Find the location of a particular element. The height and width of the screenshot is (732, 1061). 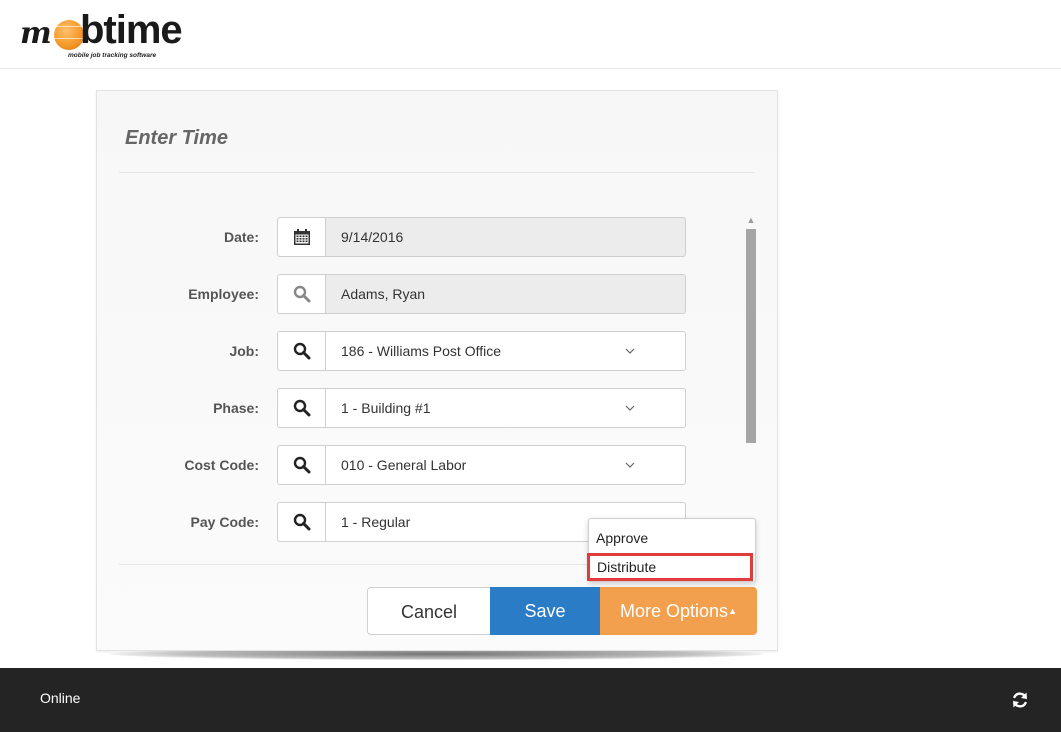

logo-tagline: mobile job tracking software is located at coordinates (112, 55).